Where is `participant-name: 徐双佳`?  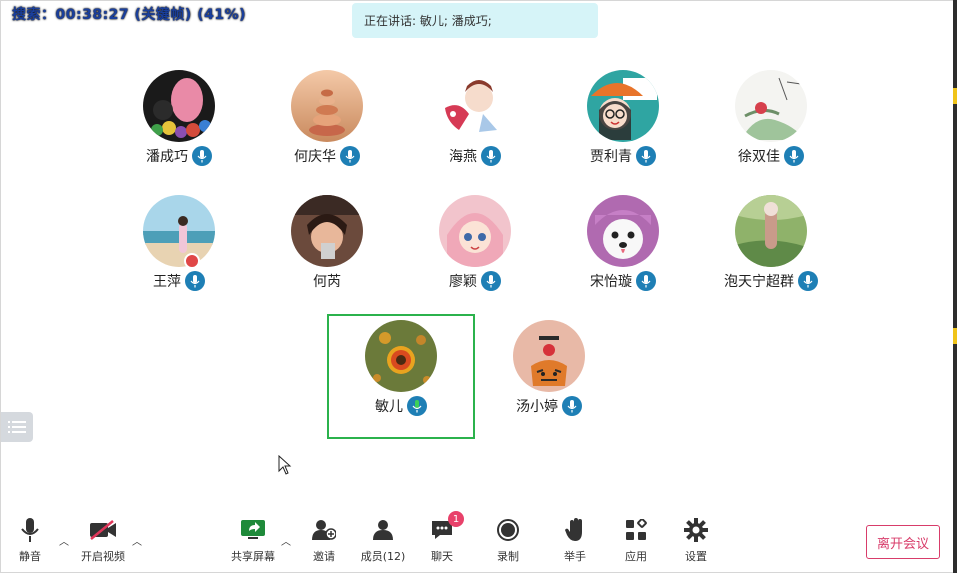
participant-name: 徐双佳 is located at coordinates (759, 157).